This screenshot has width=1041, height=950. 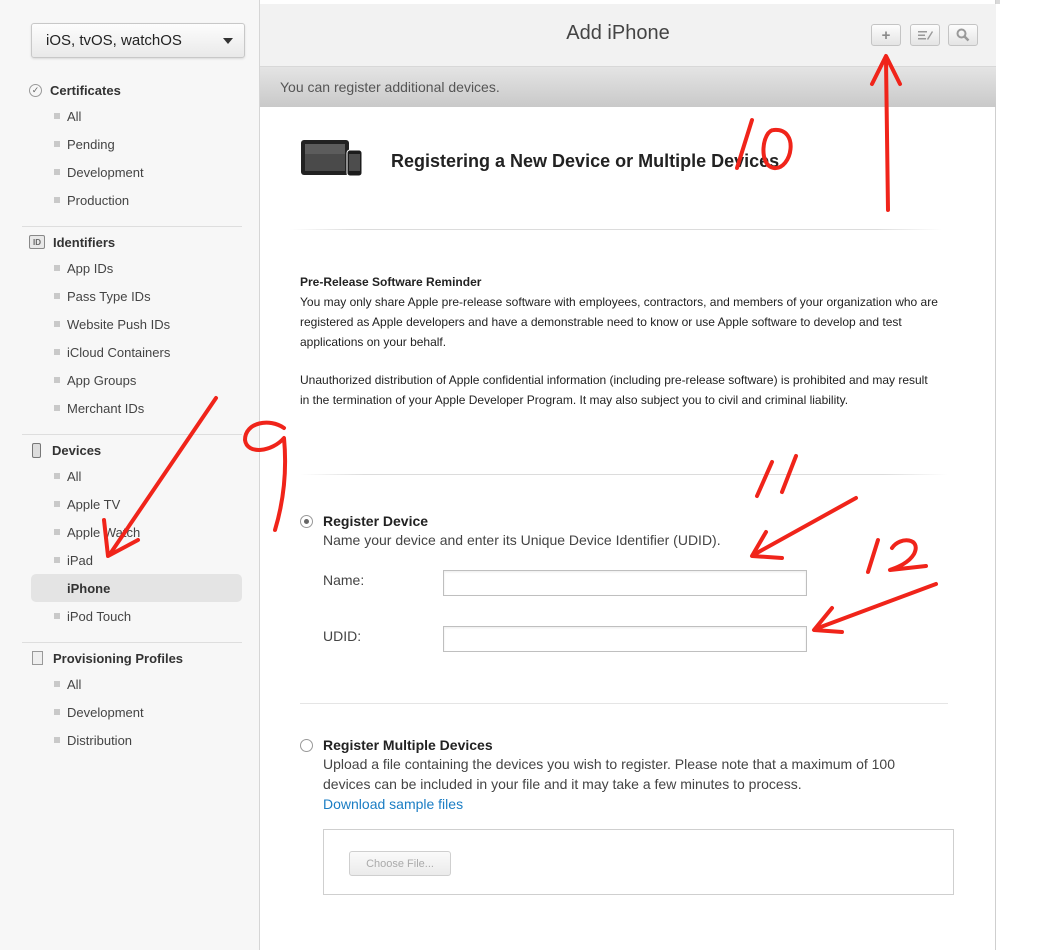 What do you see at coordinates (138, 40) in the screenshot?
I see `platform-select: iOS, tvOS, watchOS` at bounding box center [138, 40].